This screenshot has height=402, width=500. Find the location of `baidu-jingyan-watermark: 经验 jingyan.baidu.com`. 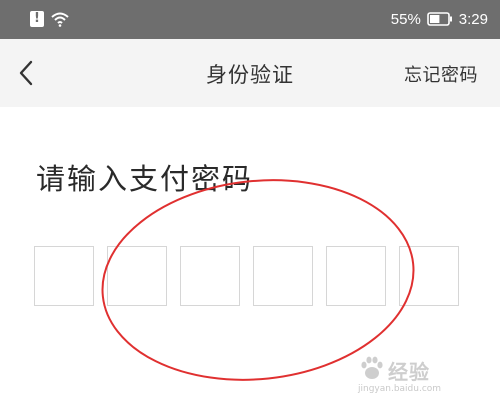

baidu-jingyan-watermark: 经验 jingyan.baidu.com is located at coordinates (424, 374).